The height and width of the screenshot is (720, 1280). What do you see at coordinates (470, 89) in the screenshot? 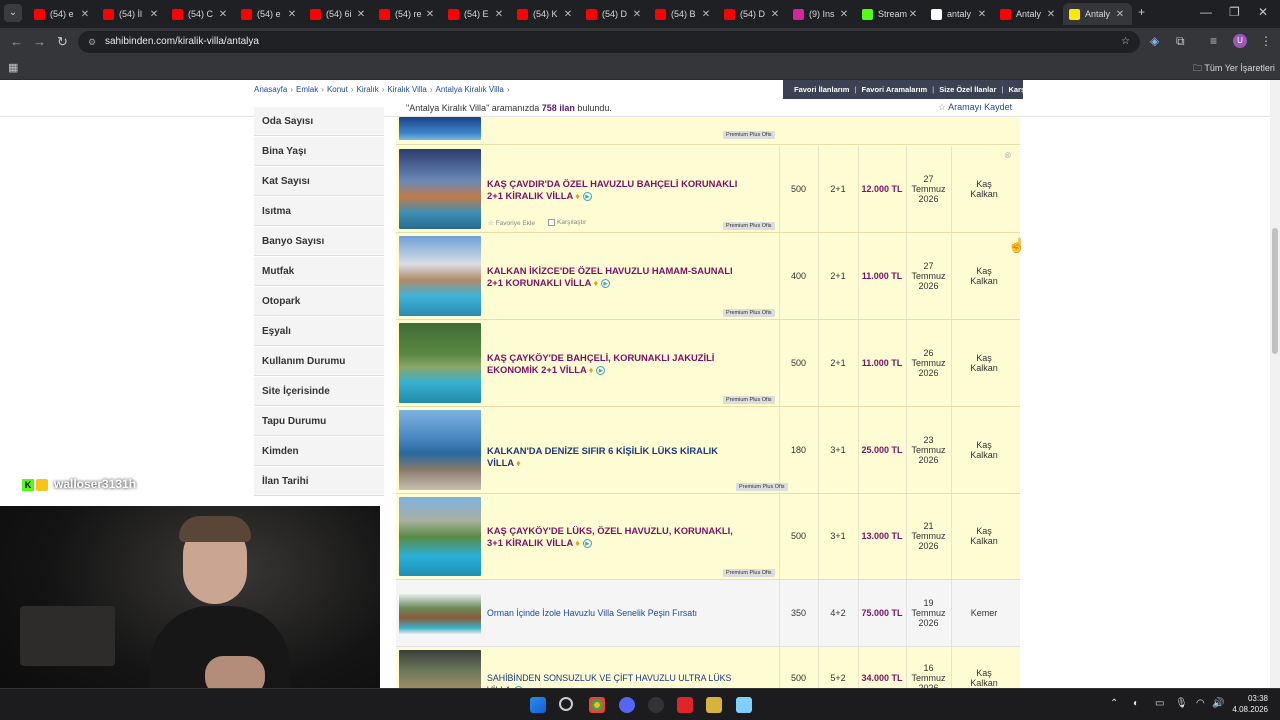
I see `breadcrumb-link: Antalya Kiralık Villa` at bounding box center [470, 89].